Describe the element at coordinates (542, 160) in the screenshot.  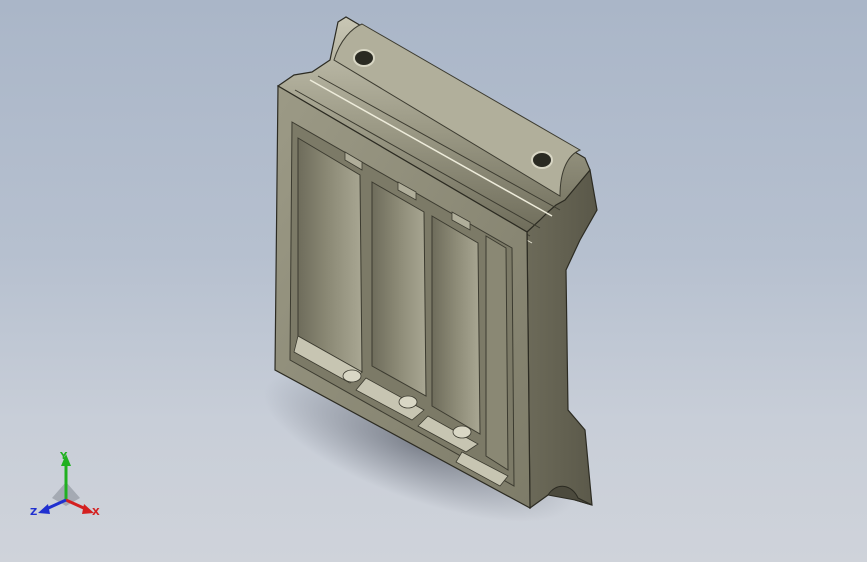
I see `mount-hole-right` at that location.